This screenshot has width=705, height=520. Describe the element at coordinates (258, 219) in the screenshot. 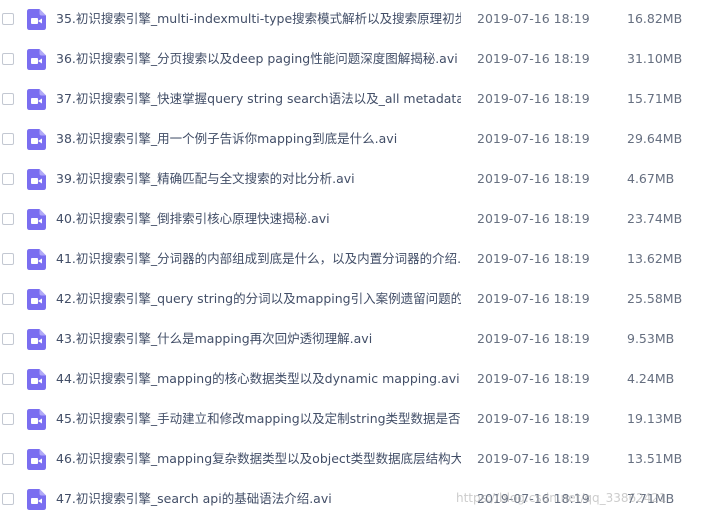

I see `file-name: 40.初识搜索引擎_倒排索引核心原理快速揭秘.avi` at that location.